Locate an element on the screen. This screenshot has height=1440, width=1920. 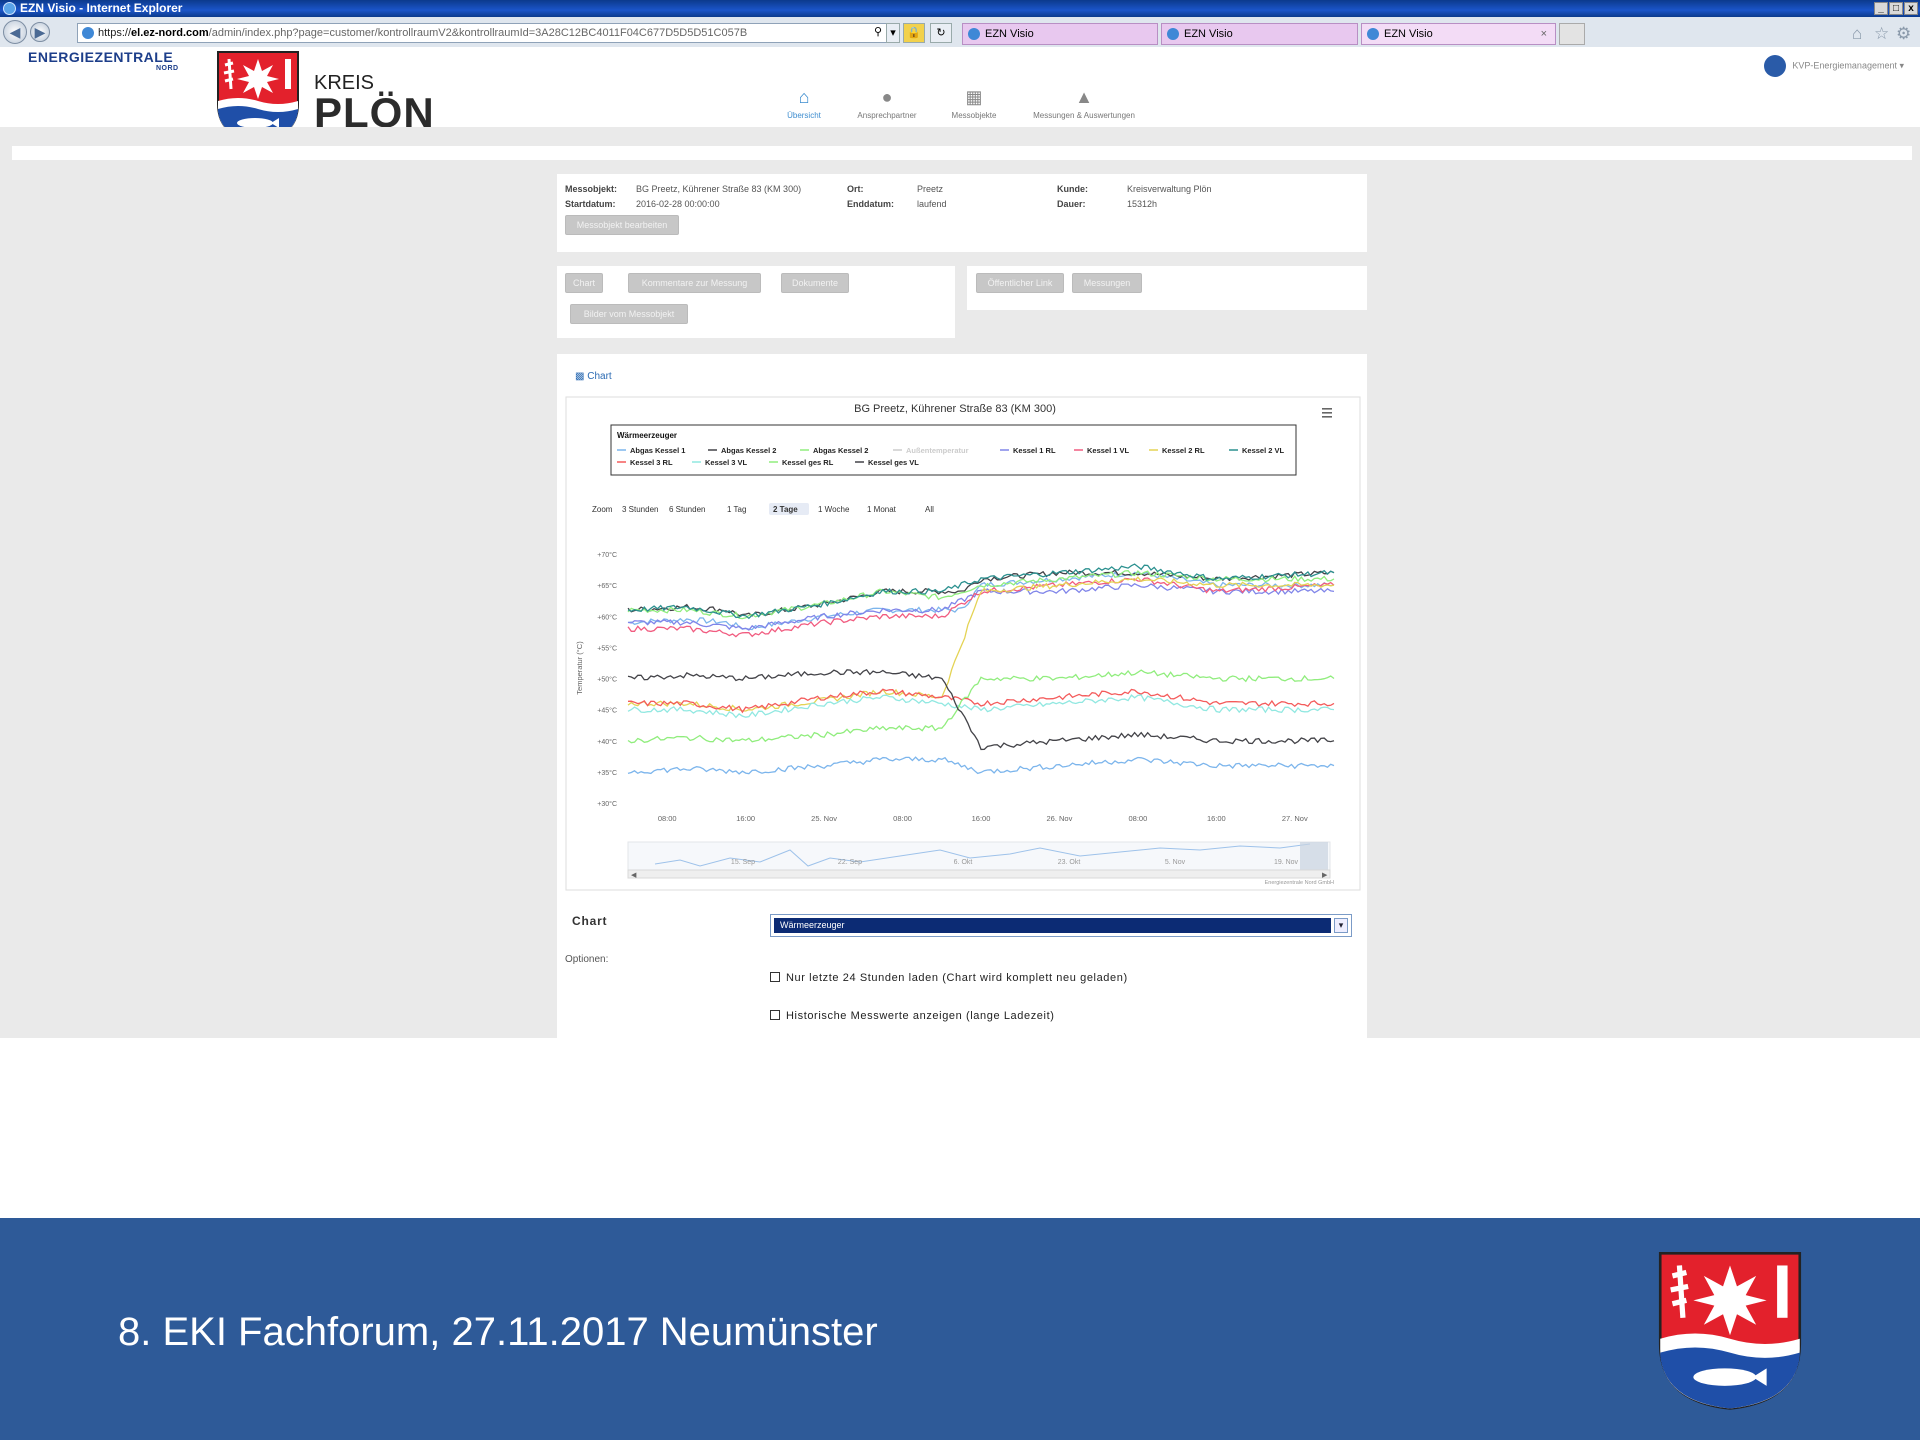
user-menu: KVP-Energiemanagement ▾ is located at coordinates (1834, 66).